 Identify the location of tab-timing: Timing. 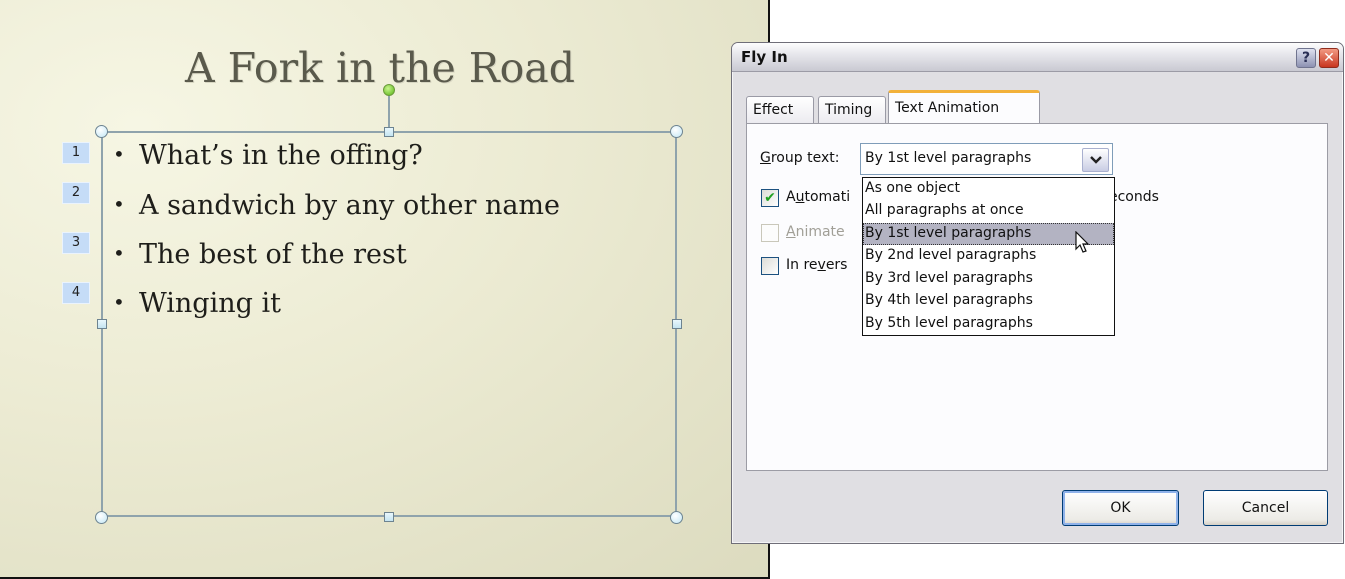
(852, 109).